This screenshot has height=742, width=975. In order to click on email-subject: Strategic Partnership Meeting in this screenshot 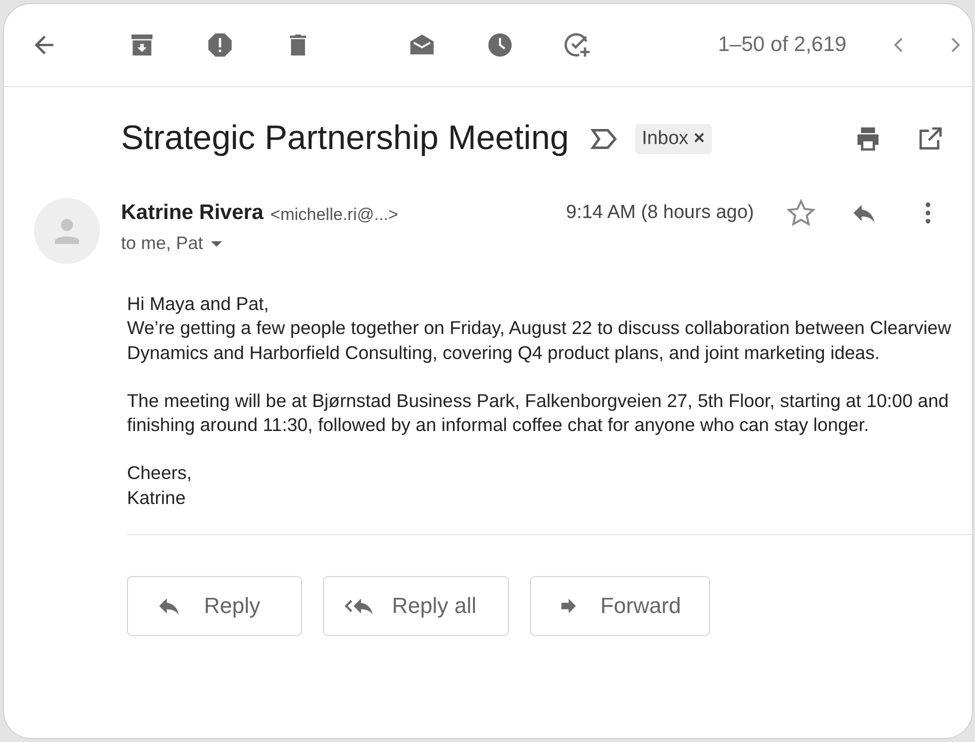, I will do `click(345, 138)`.